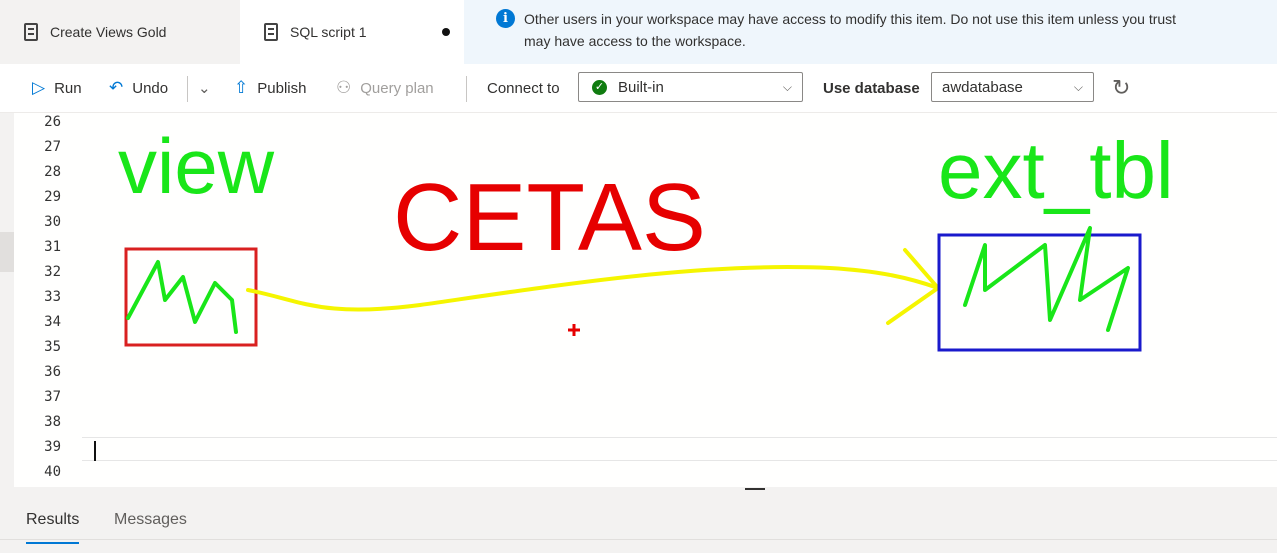 The image size is (1277, 553). Describe the element at coordinates (641, 87) in the screenshot. I see `connect-to-value: Built-in` at that location.